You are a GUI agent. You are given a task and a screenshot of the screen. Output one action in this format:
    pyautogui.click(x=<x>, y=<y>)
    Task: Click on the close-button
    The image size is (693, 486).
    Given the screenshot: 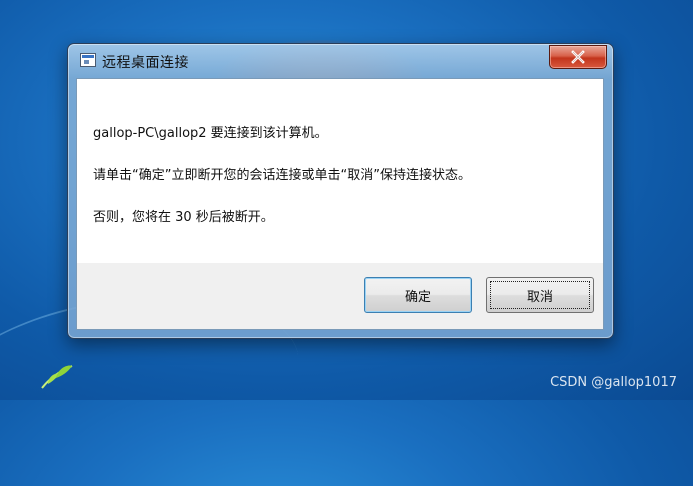 What is the action you would take?
    pyautogui.click(x=578, y=57)
    